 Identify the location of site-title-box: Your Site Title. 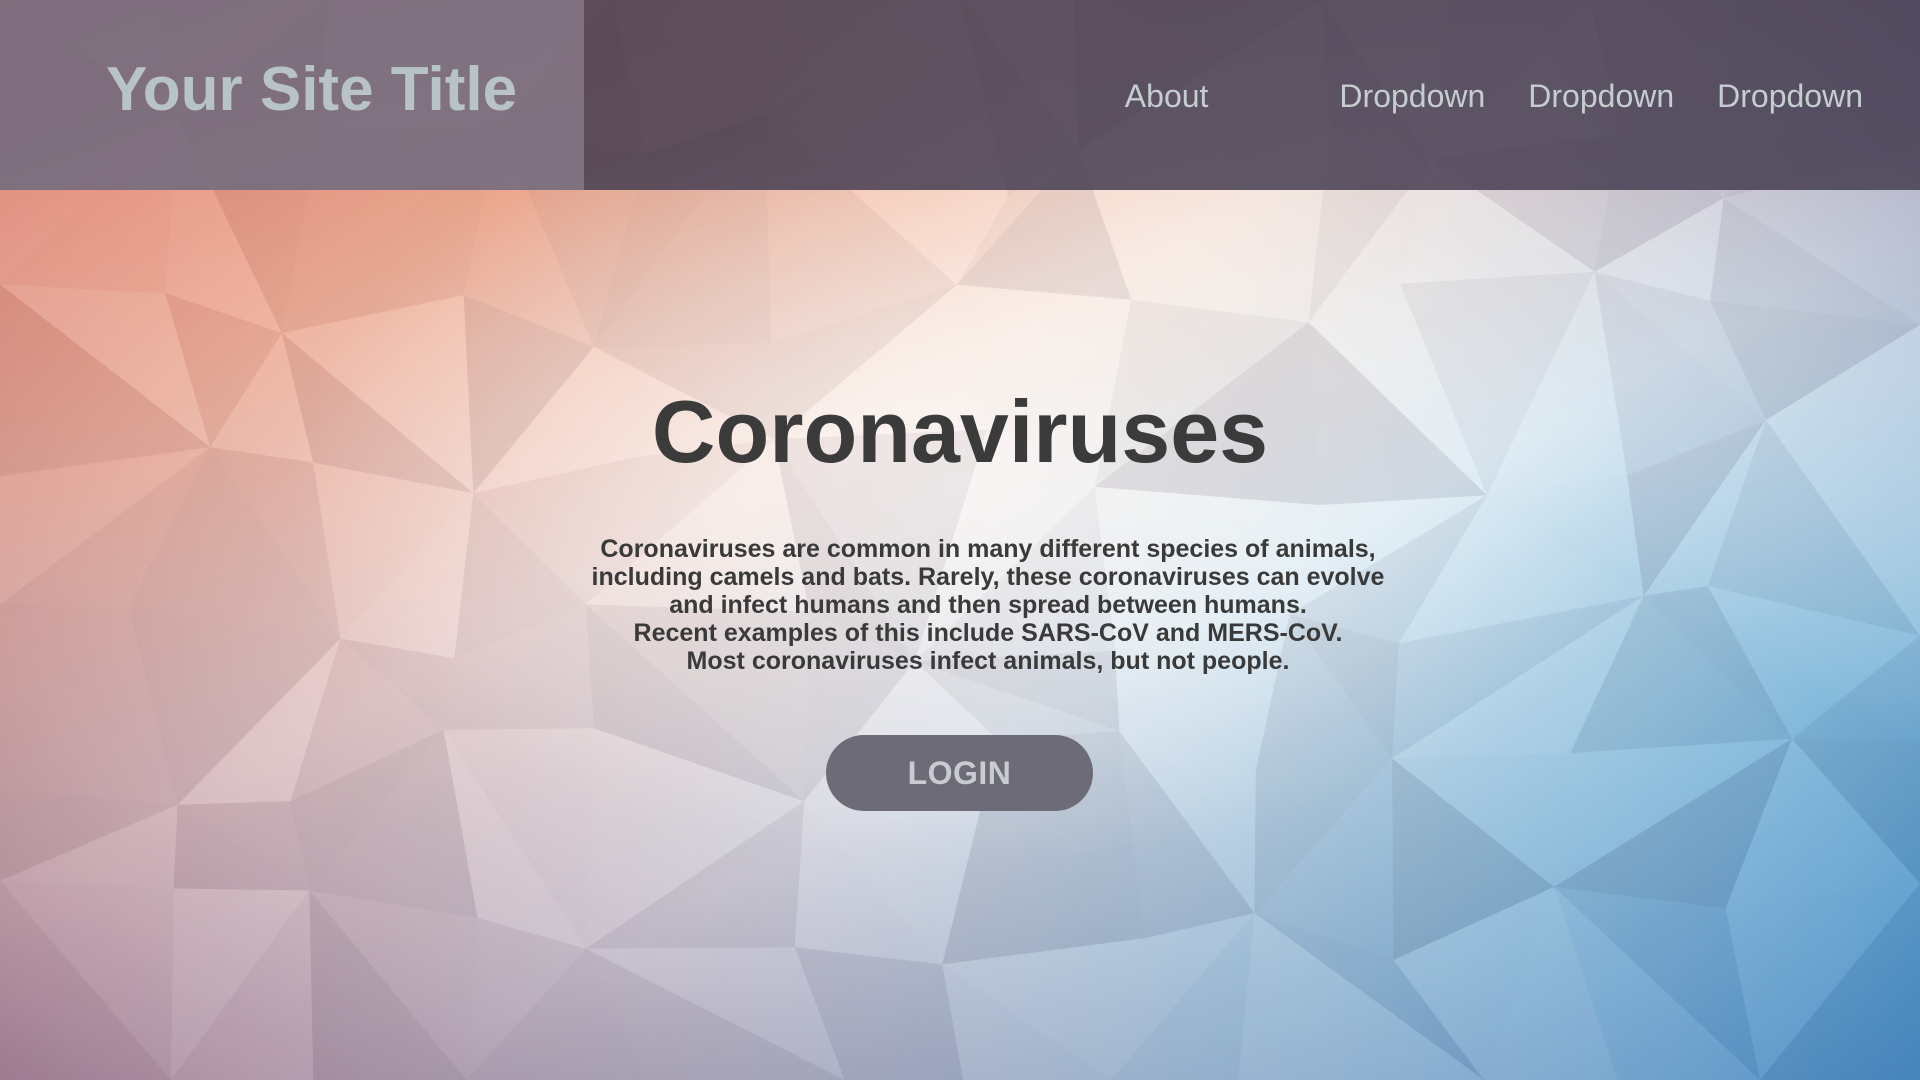
(292, 95).